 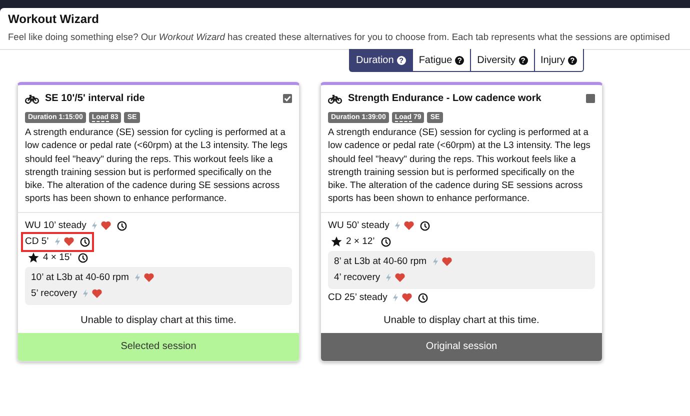 I want to click on workout-step: WU 10’ steady, so click(x=55, y=226).